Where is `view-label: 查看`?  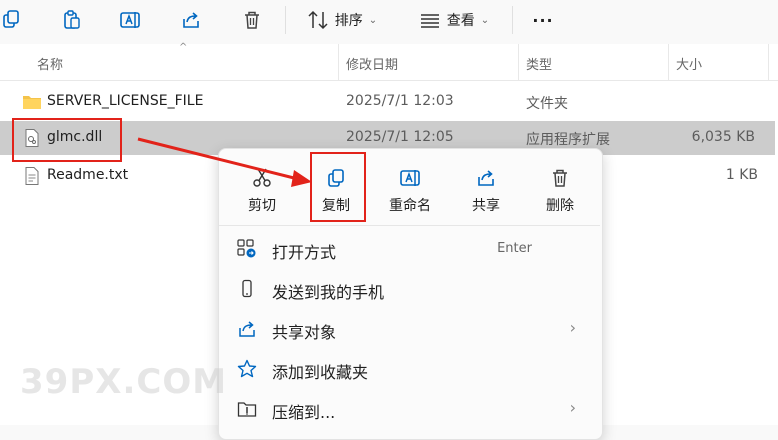 view-label: 查看 is located at coordinates (460, 21).